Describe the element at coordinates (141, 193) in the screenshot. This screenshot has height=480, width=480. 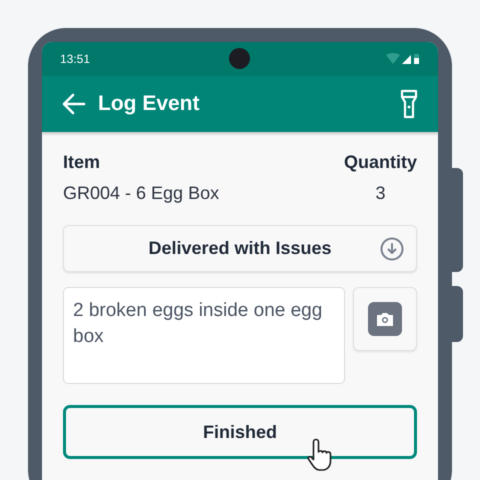
I see `column-value: GR004 - 6 Egg Box` at that location.